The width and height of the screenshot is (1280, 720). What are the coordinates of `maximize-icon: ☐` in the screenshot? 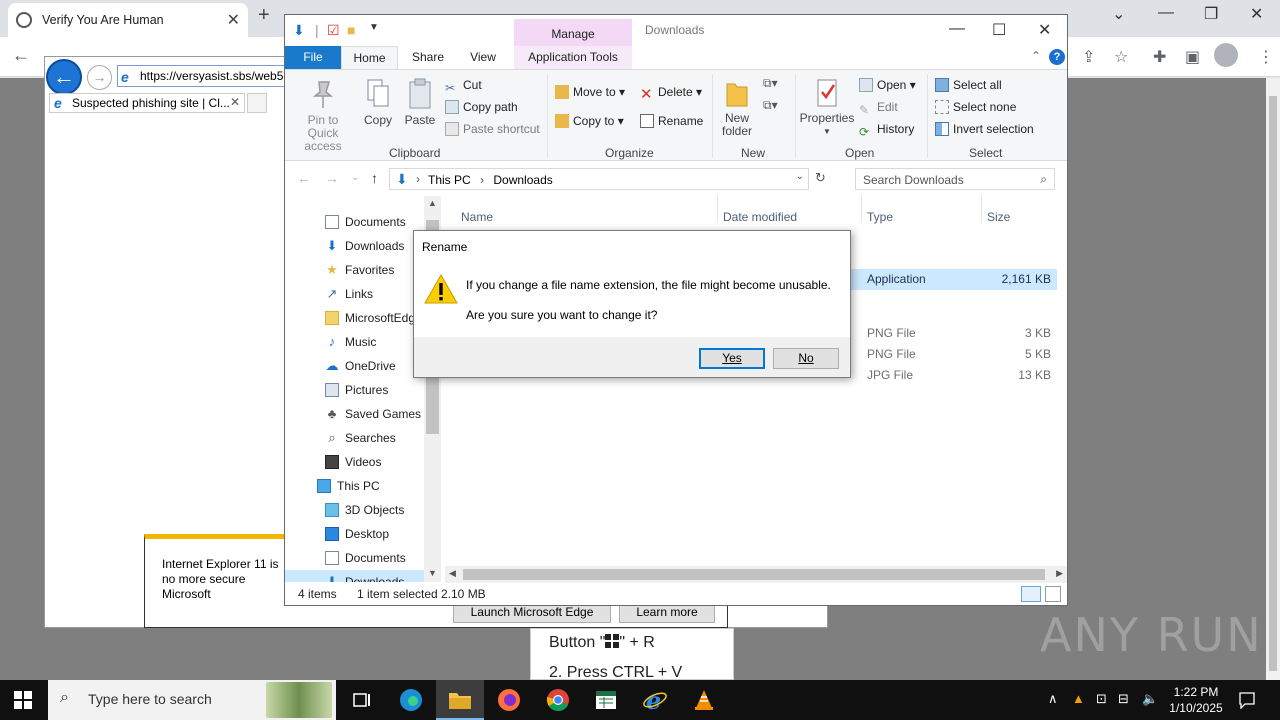 It's located at (999, 30).